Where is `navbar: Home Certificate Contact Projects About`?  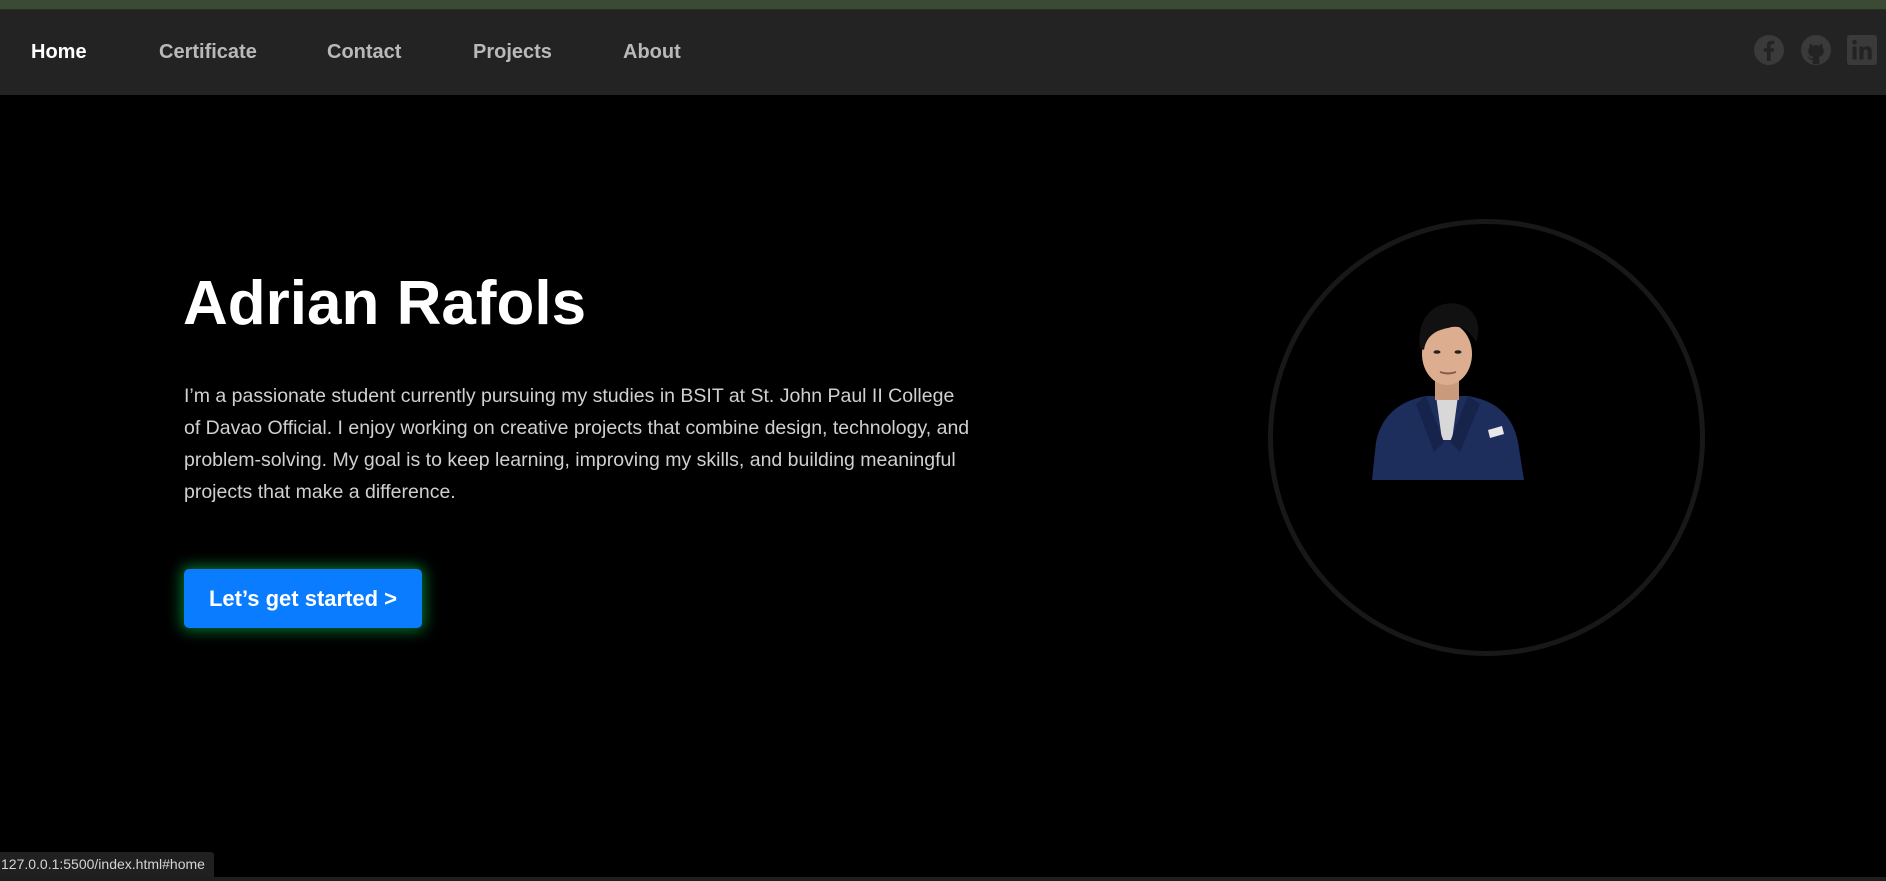
navbar: Home Certificate Contact Projects About is located at coordinates (943, 52).